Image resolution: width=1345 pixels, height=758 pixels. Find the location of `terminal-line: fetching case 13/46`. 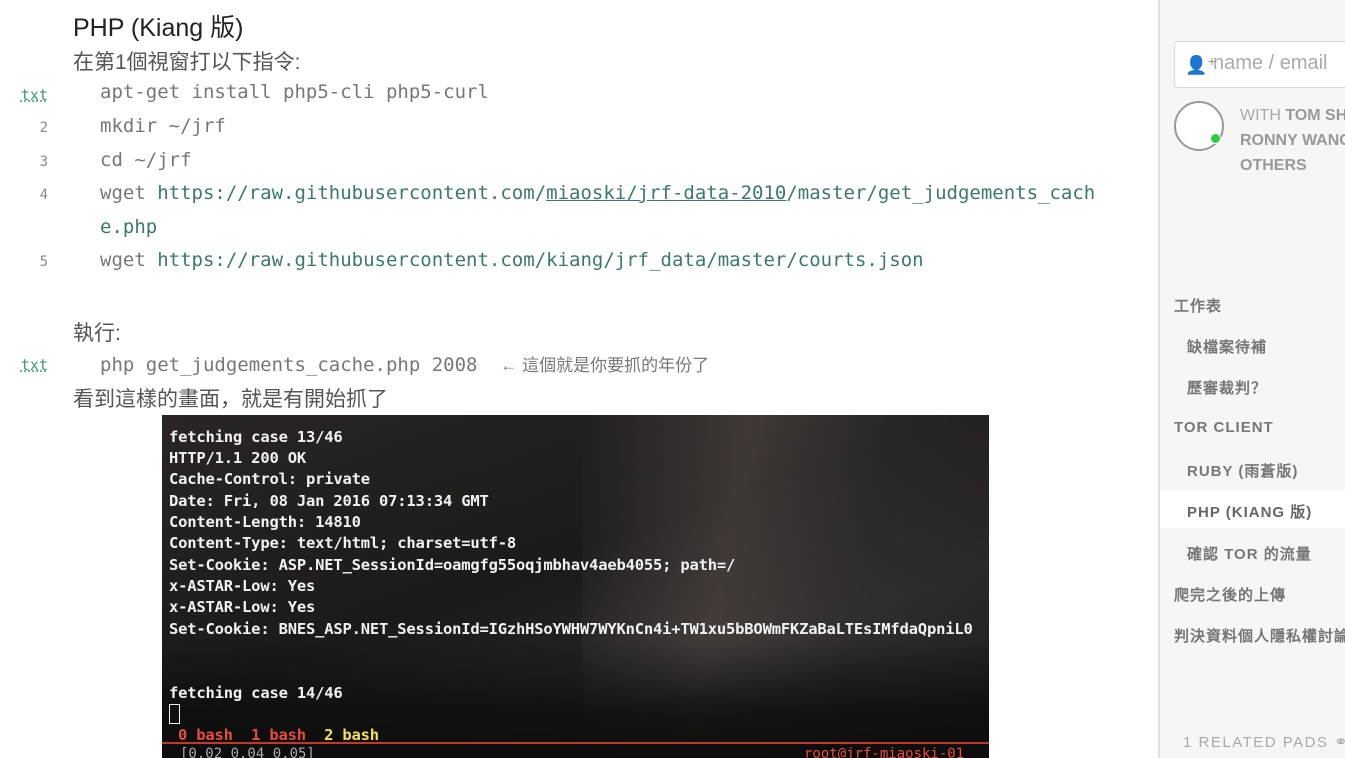

terminal-line: fetching case 13/46 is located at coordinates (256, 437).